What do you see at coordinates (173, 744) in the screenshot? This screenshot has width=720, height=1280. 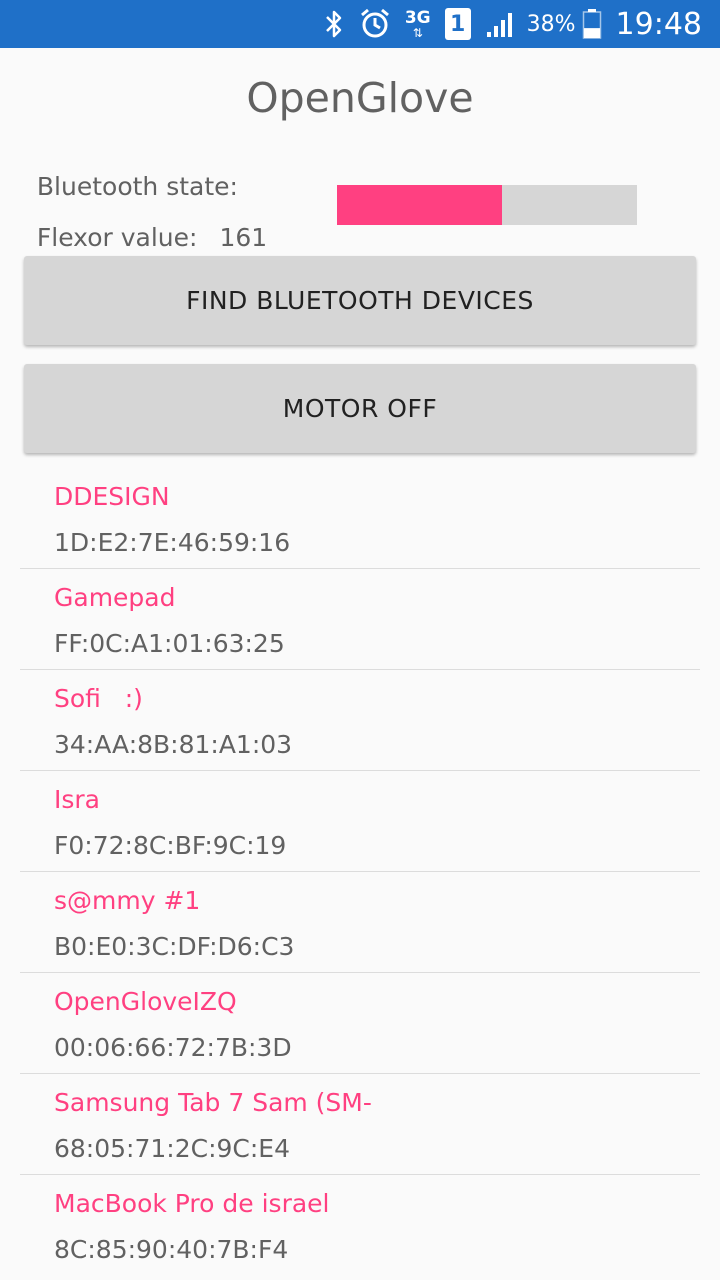 I see `device-address: 34:AA:8B:81:A1:03` at bounding box center [173, 744].